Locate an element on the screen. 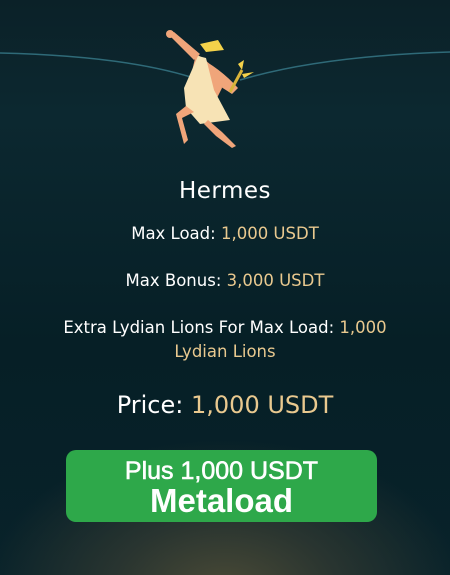  price-value: 1,000 USDT is located at coordinates (262, 405).